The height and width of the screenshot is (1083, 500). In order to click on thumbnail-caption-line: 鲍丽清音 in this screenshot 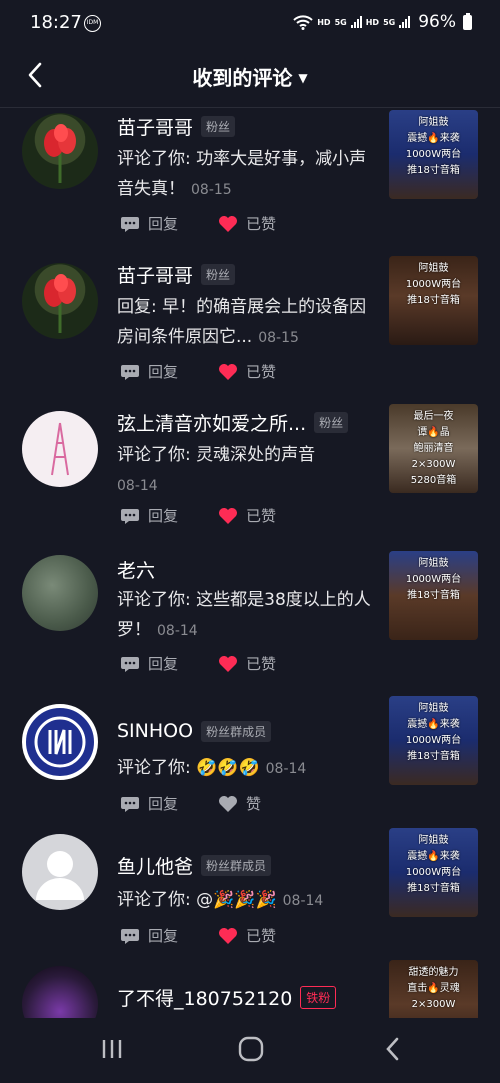, I will do `click(433, 448)`.